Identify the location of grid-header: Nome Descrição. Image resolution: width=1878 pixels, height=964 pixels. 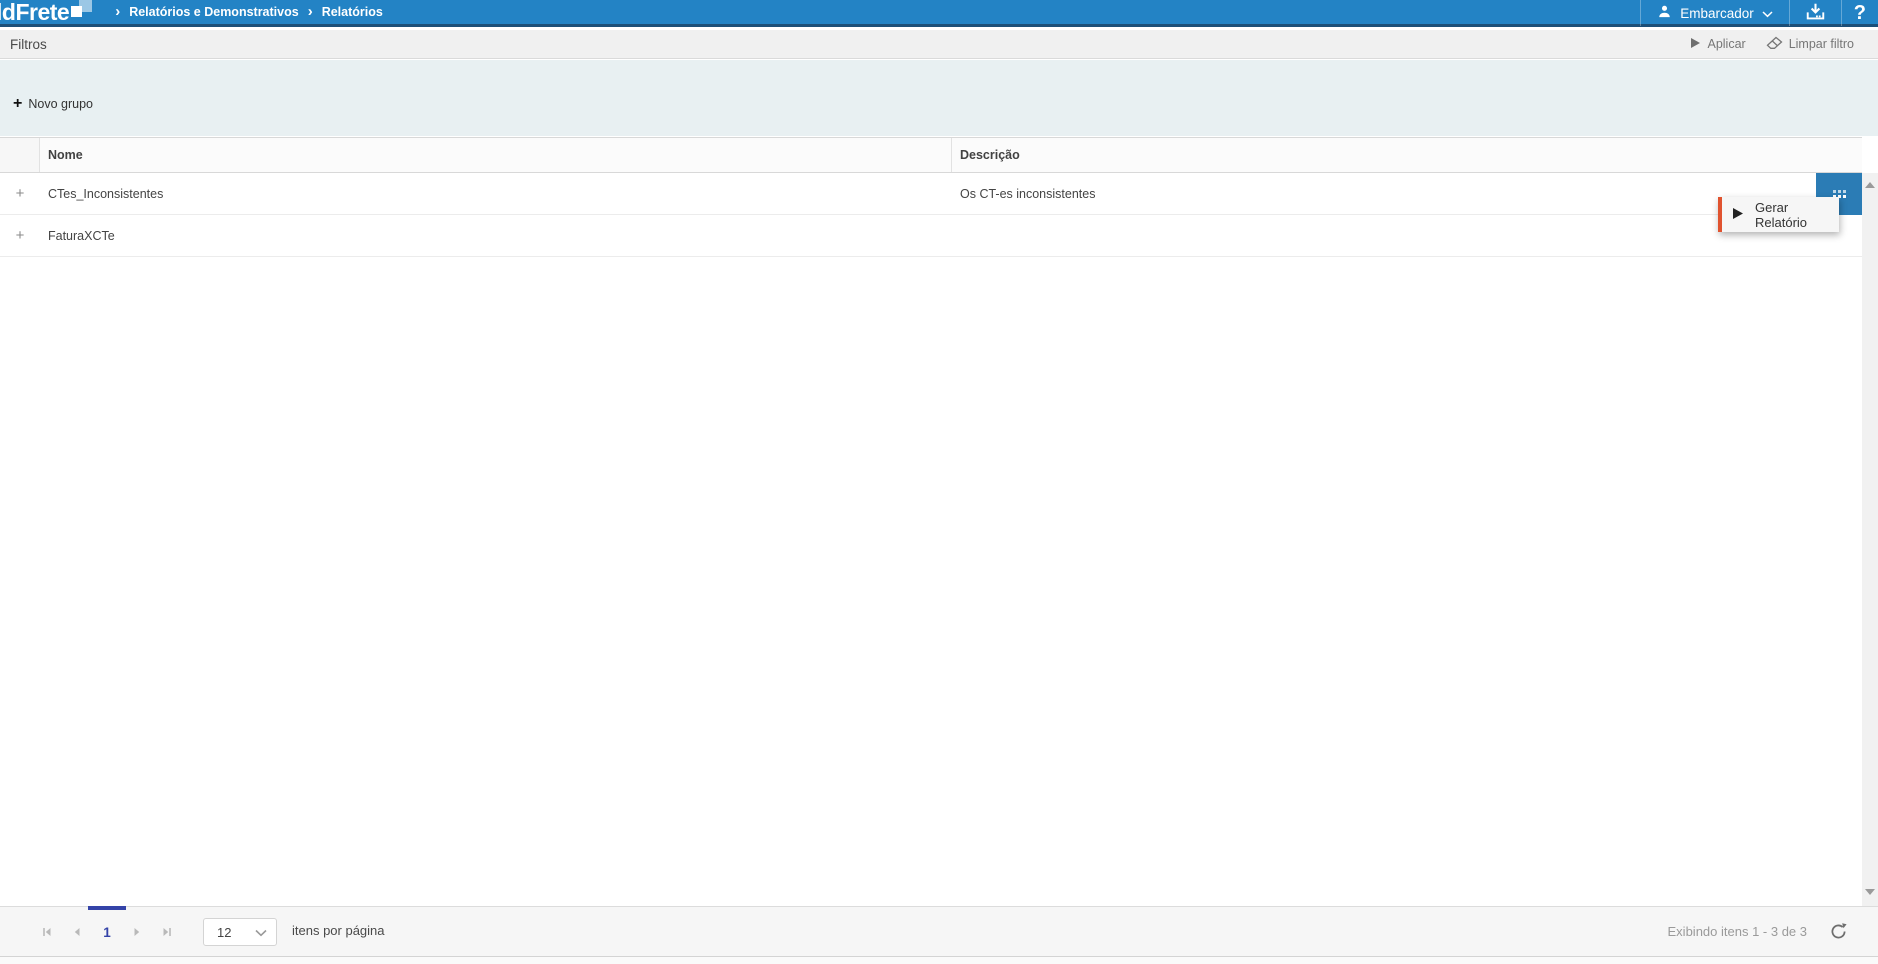
(931, 155).